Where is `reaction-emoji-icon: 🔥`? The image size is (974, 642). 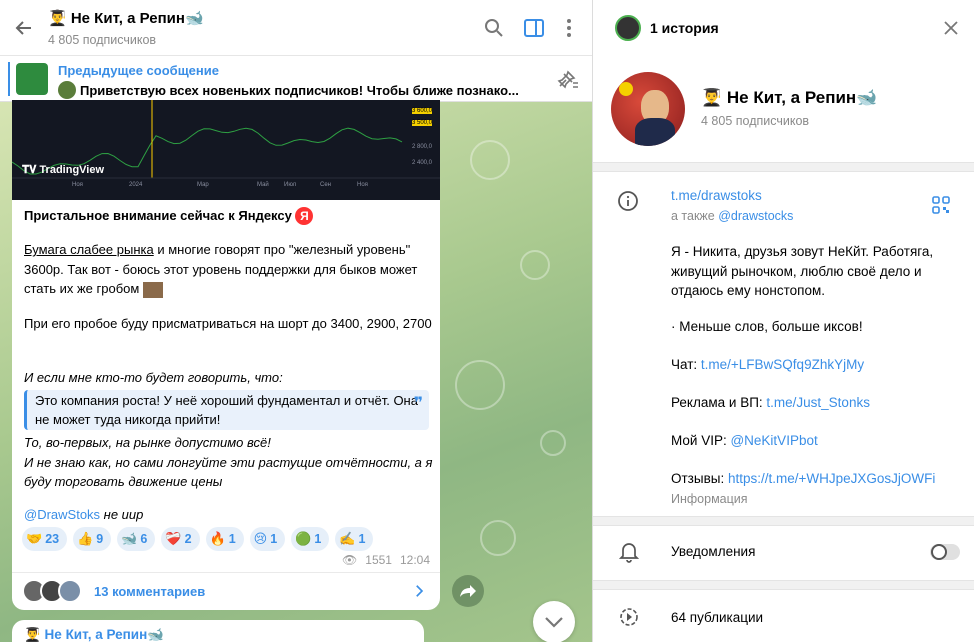 reaction-emoji-icon: 🔥 is located at coordinates (217, 538).